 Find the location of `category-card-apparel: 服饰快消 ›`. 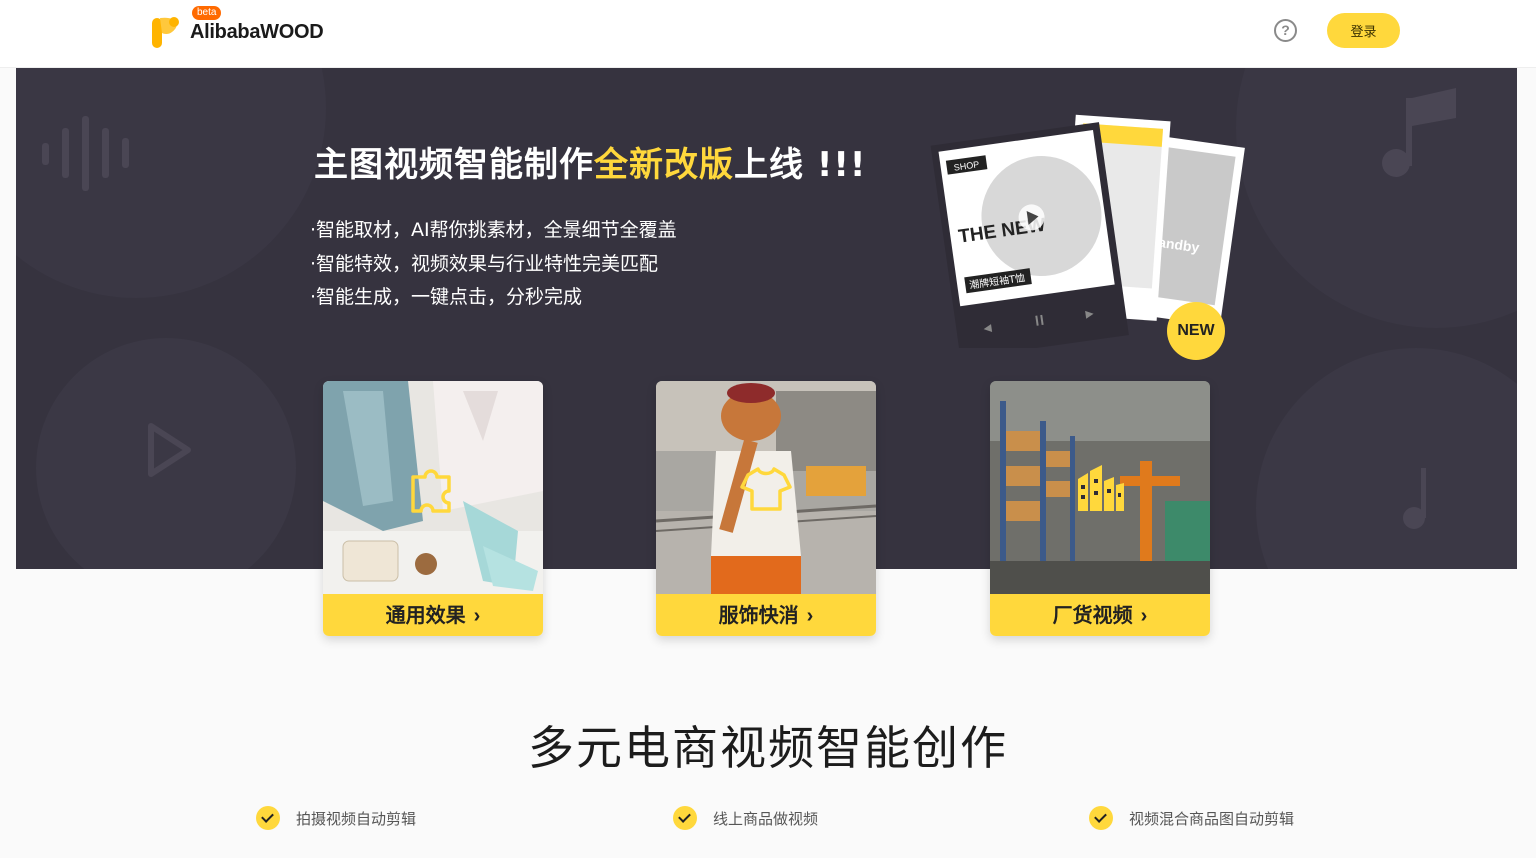

category-card-apparel: 服饰快消 › is located at coordinates (766, 508).